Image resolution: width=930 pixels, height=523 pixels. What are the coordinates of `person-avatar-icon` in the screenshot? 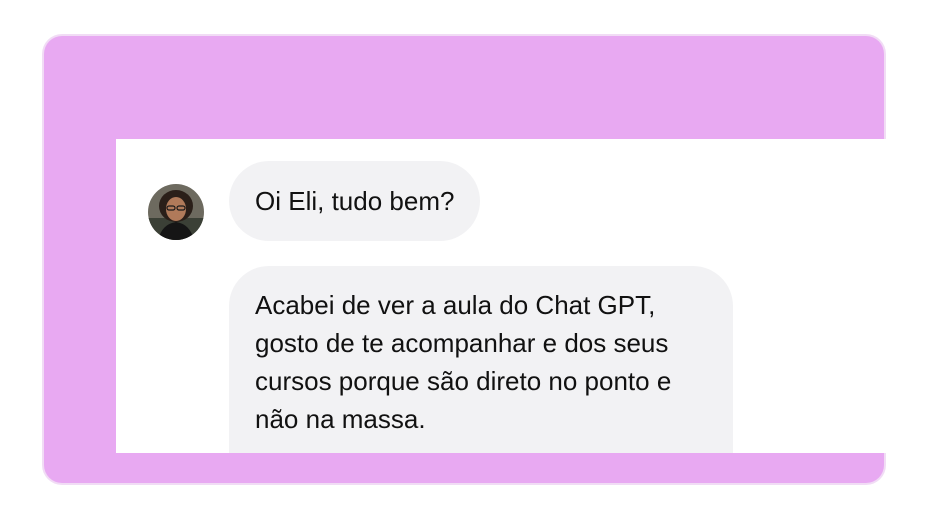 It's located at (176, 212).